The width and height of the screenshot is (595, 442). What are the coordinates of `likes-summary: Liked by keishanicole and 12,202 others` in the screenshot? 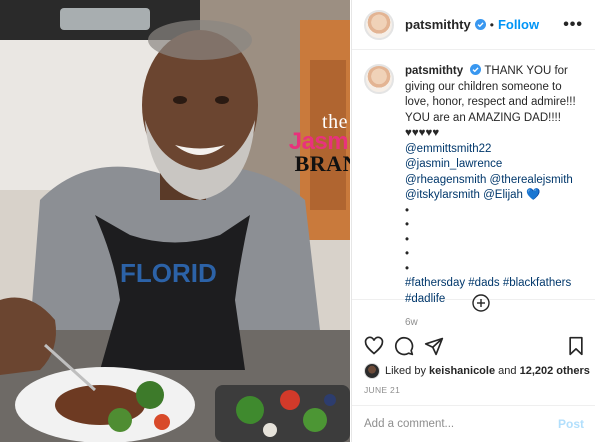 It's located at (477, 371).